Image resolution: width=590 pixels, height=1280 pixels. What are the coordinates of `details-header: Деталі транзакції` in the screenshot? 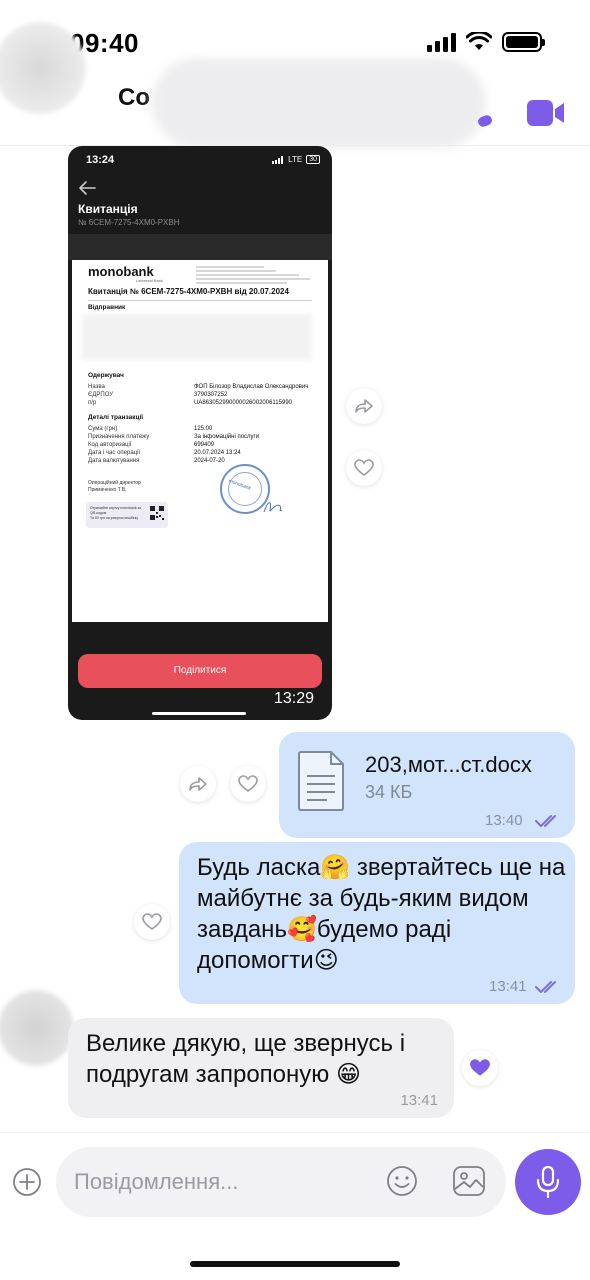 It's located at (116, 417).